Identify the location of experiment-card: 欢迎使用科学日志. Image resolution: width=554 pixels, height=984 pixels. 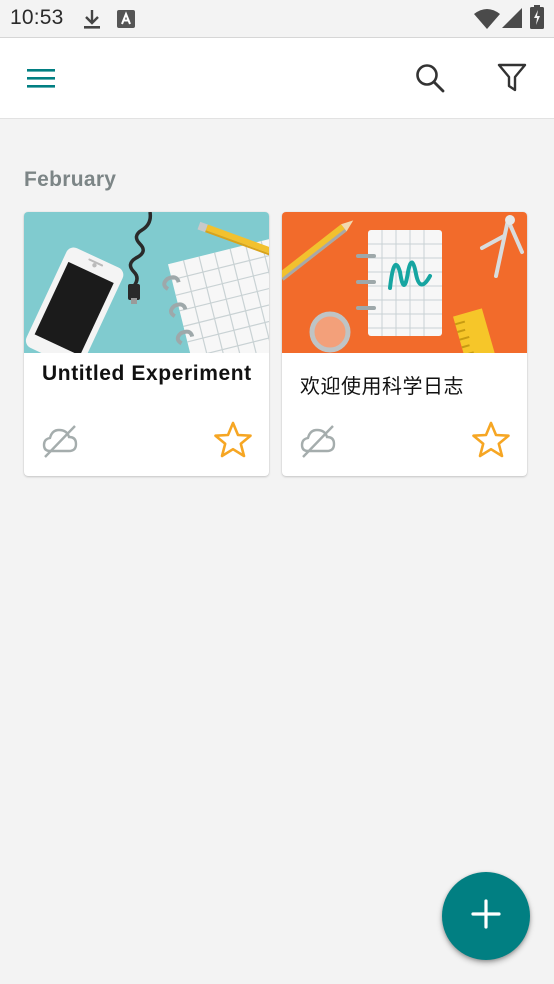
(404, 344).